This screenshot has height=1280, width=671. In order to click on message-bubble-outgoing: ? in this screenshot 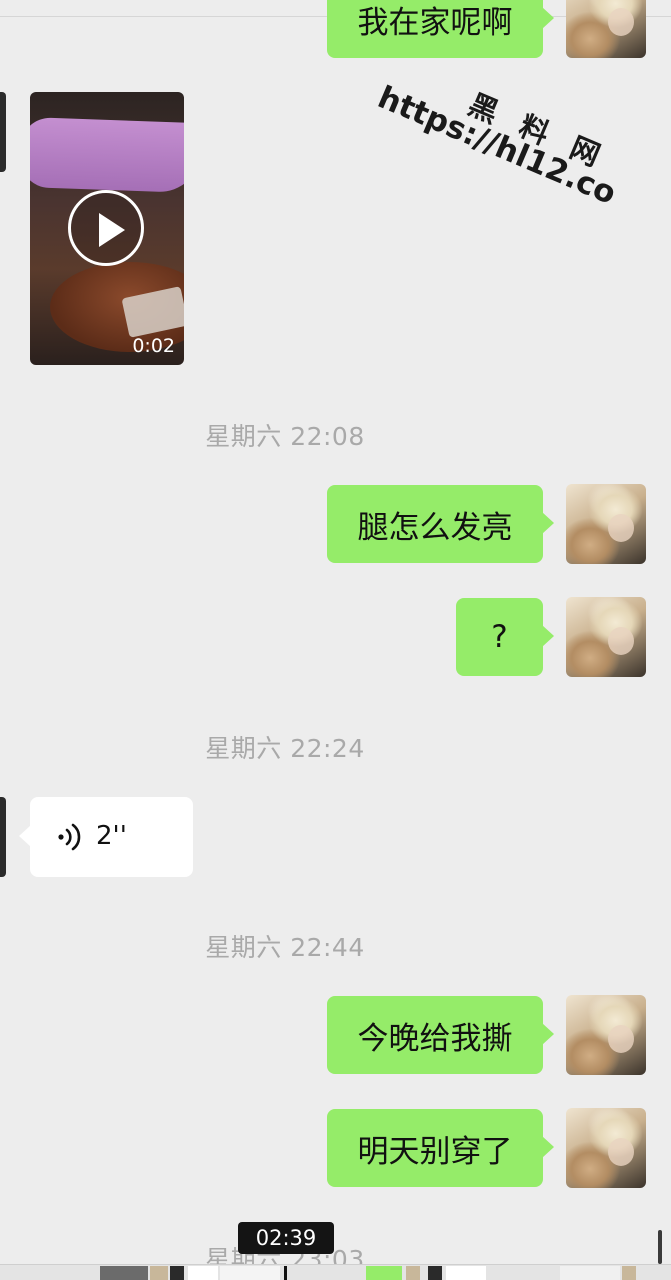, I will do `click(505, 637)`.